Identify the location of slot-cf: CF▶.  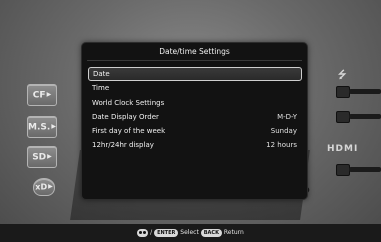
(42, 95).